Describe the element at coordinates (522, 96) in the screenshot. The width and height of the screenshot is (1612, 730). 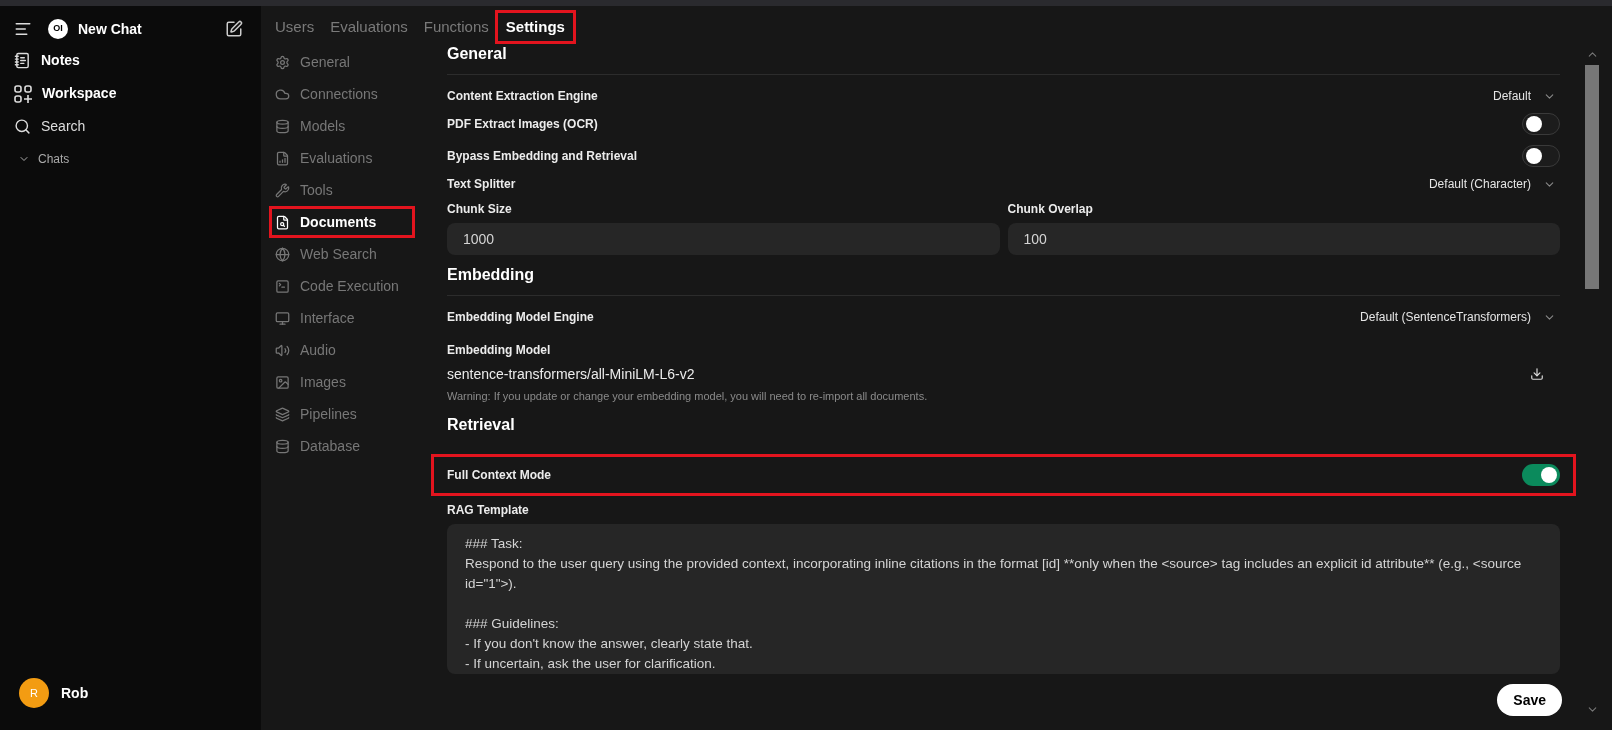
I see `setting-label: Content Extraction Engine` at that location.